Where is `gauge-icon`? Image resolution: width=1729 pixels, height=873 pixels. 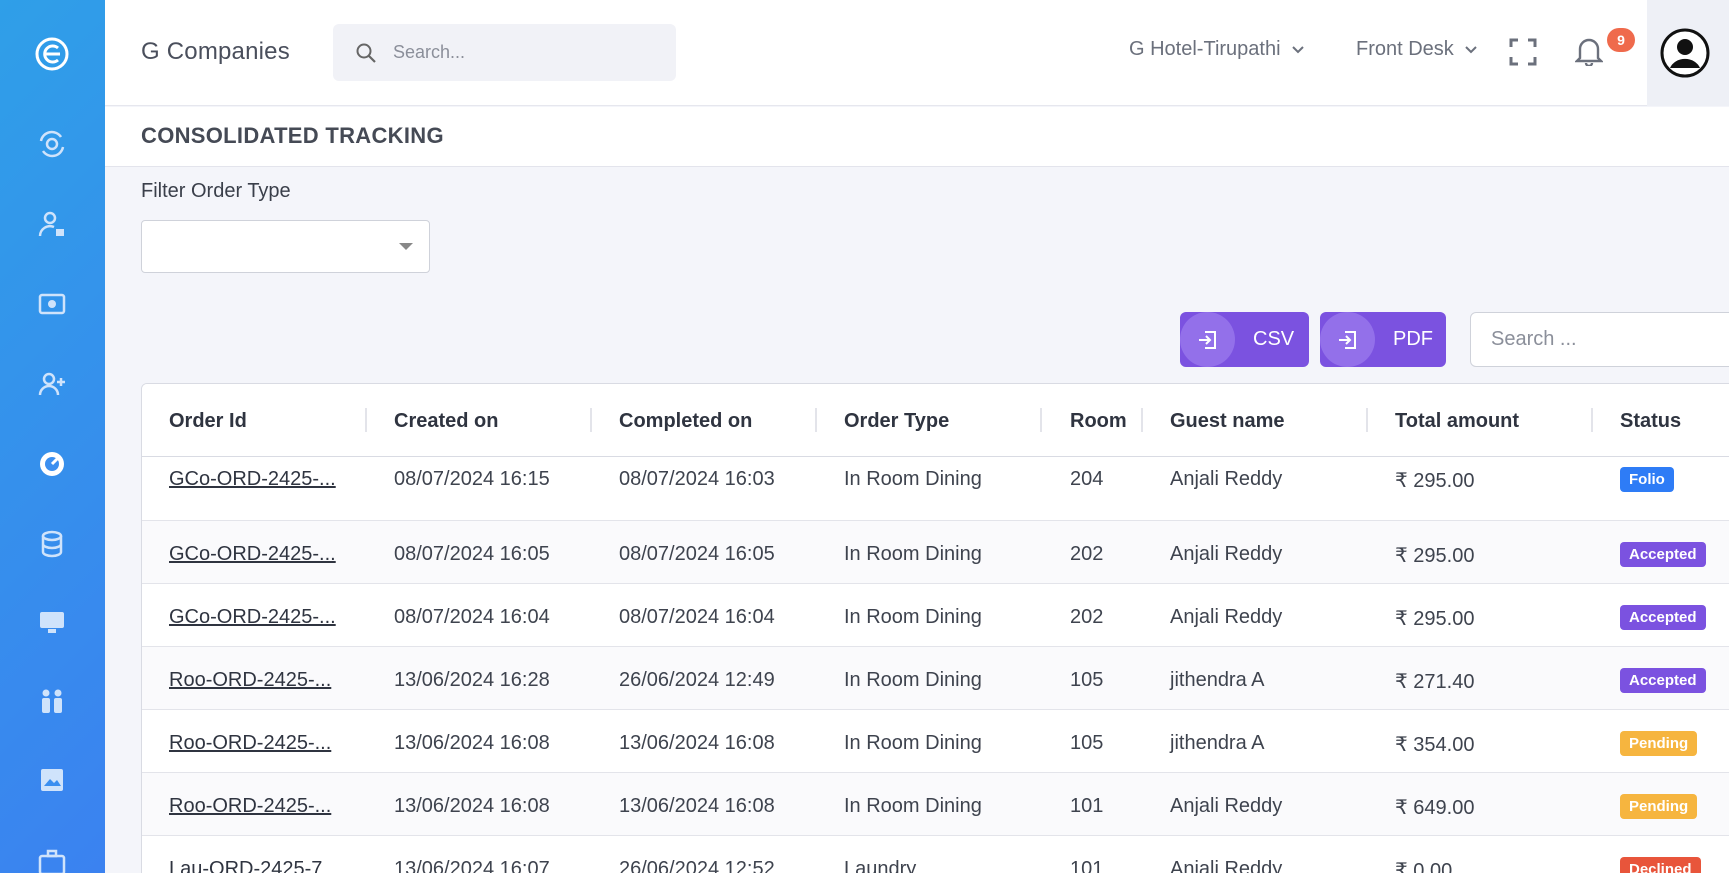 gauge-icon is located at coordinates (52, 464).